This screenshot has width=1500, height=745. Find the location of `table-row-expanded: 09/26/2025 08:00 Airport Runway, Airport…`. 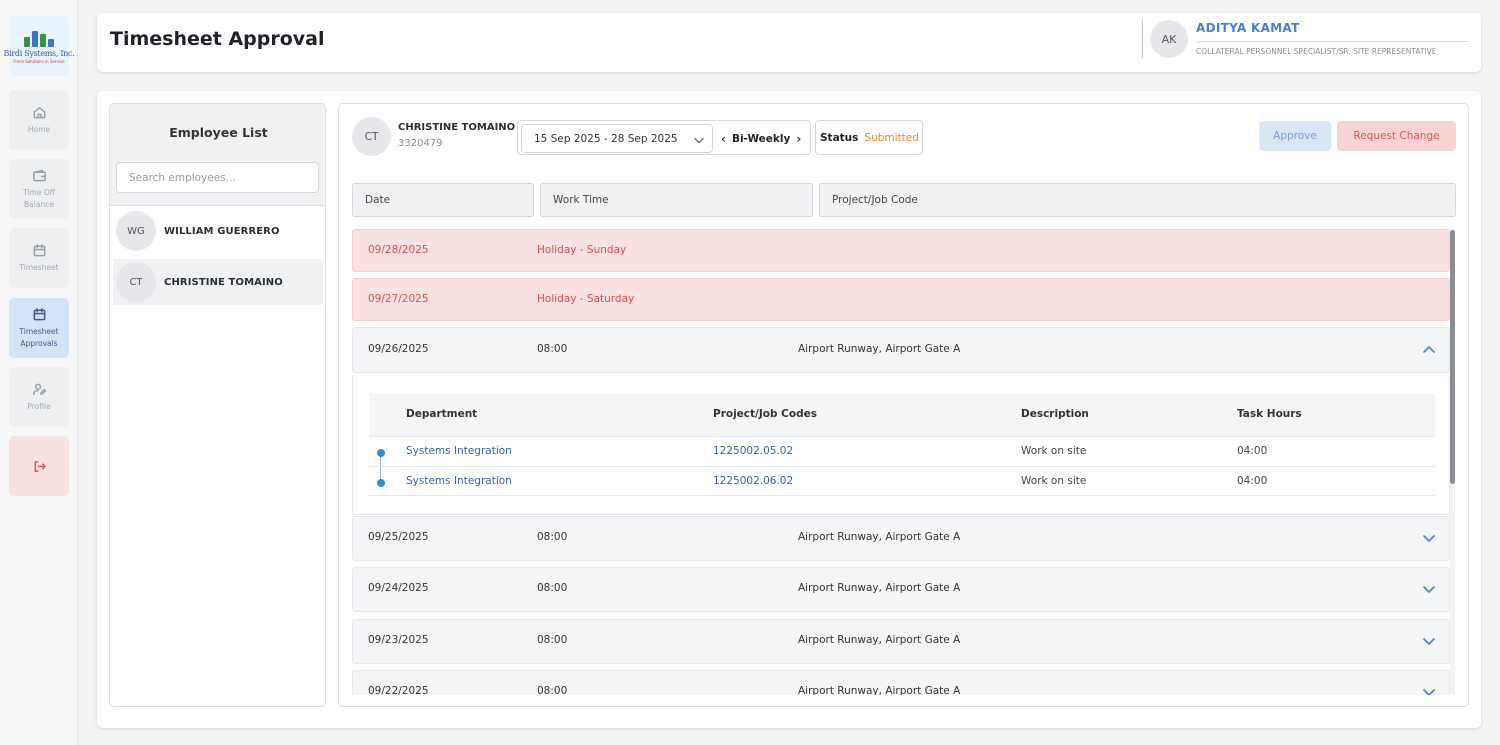

table-row-expanded: 09/26/2025 08:00 Airport Runway, Airport… is located at coordinates (901, 350).